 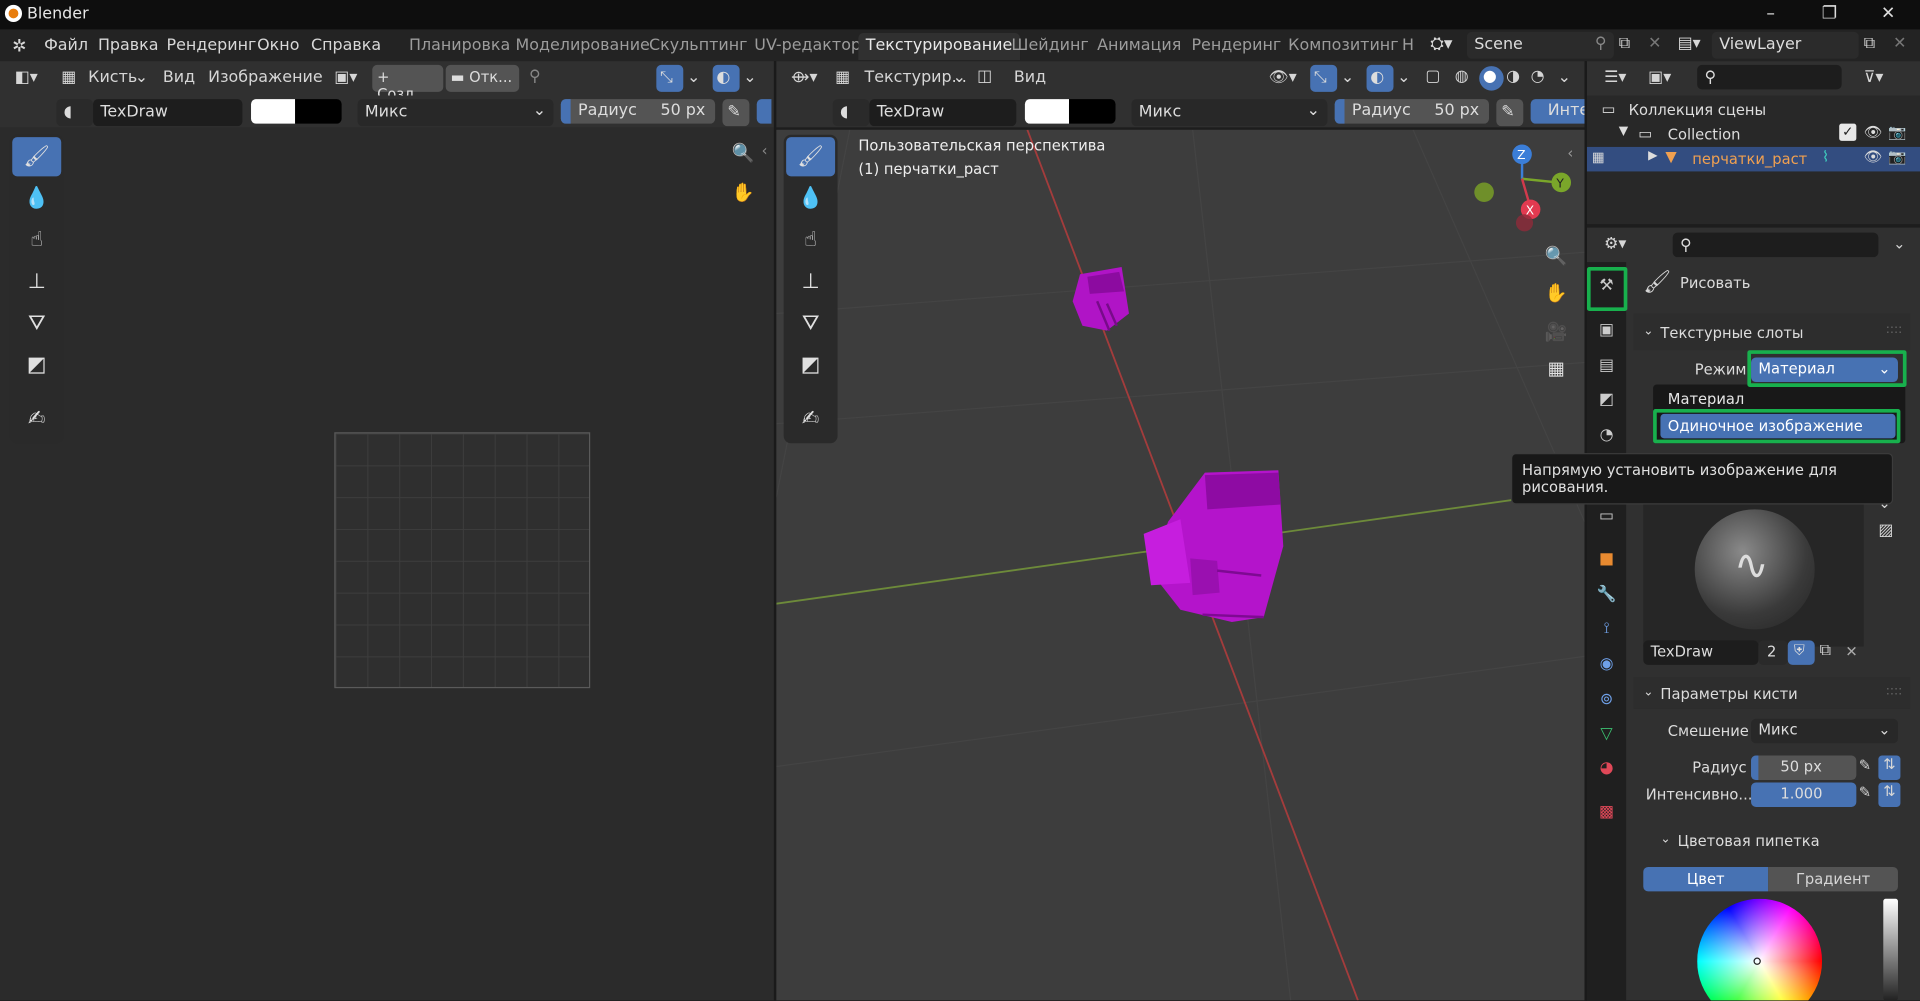 What do you see at coordinates (1770, 14) in the screenshot?
I see `minimize-icon: –` at bounding box center [1770, 14].